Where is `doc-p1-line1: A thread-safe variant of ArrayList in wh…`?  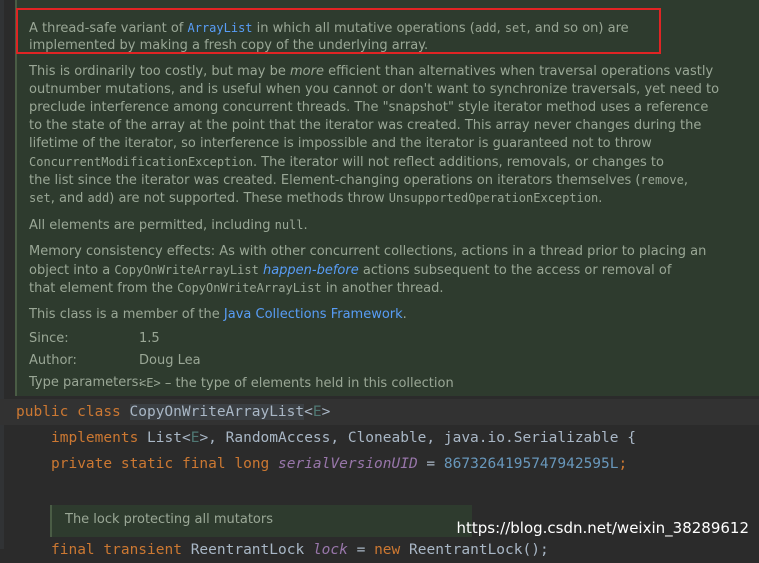 doc-p1-line1: A thread-safe variant of ArrayList in wh… is located at coordinates (329, 28).